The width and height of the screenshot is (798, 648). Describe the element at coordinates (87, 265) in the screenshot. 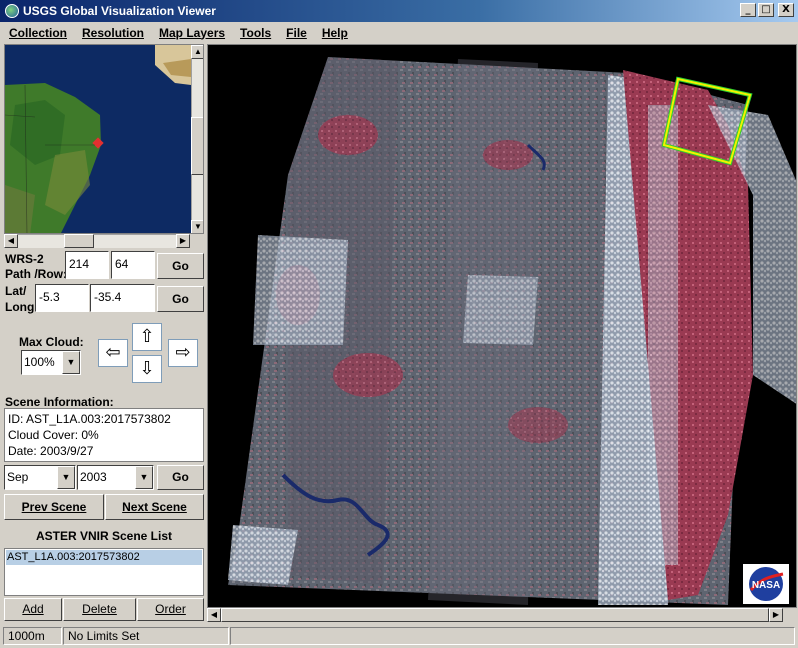

I see `path-input: 214` at that location.